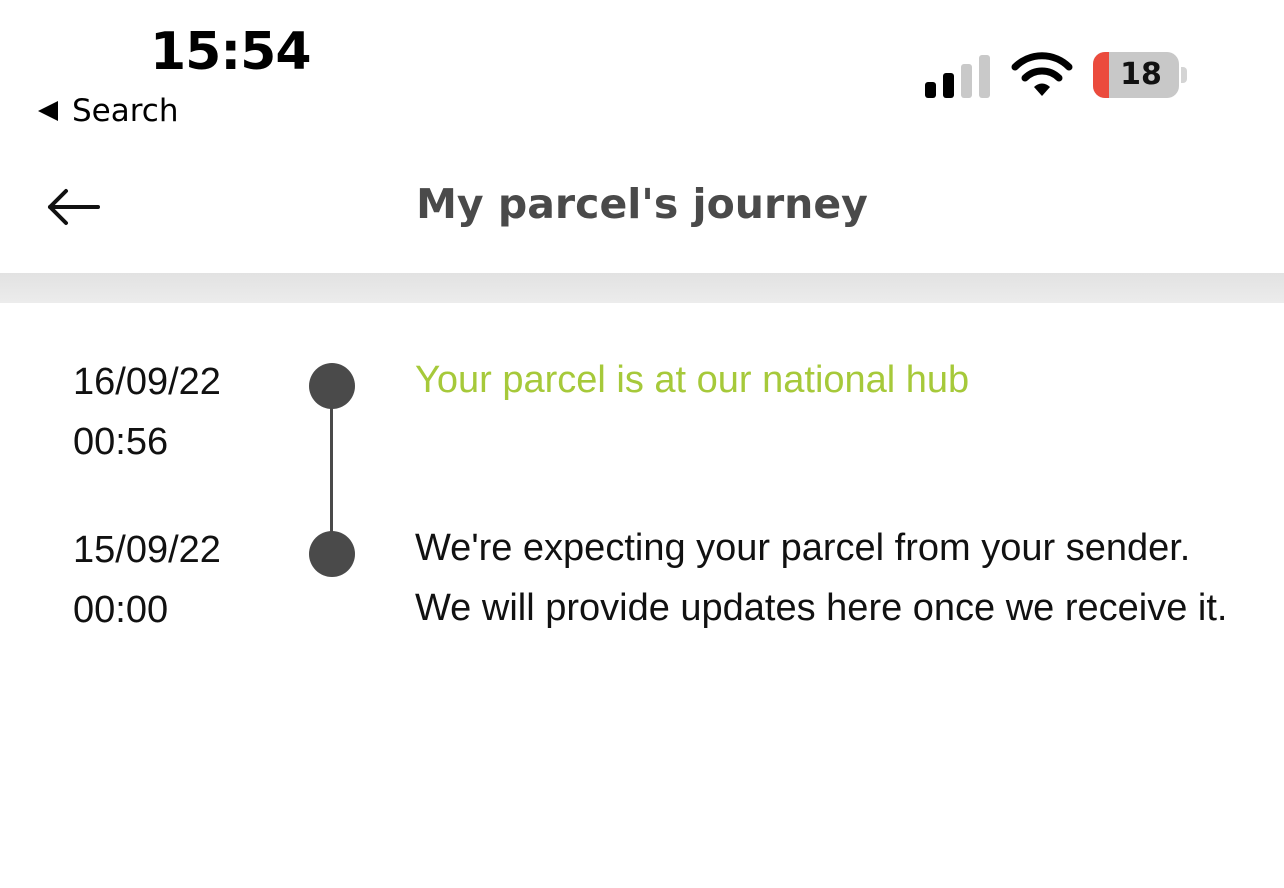  What do you see at coordinates (48, 111) in the screenshot?
I see `back-triangle-icon` at bounding box center [48, 111].